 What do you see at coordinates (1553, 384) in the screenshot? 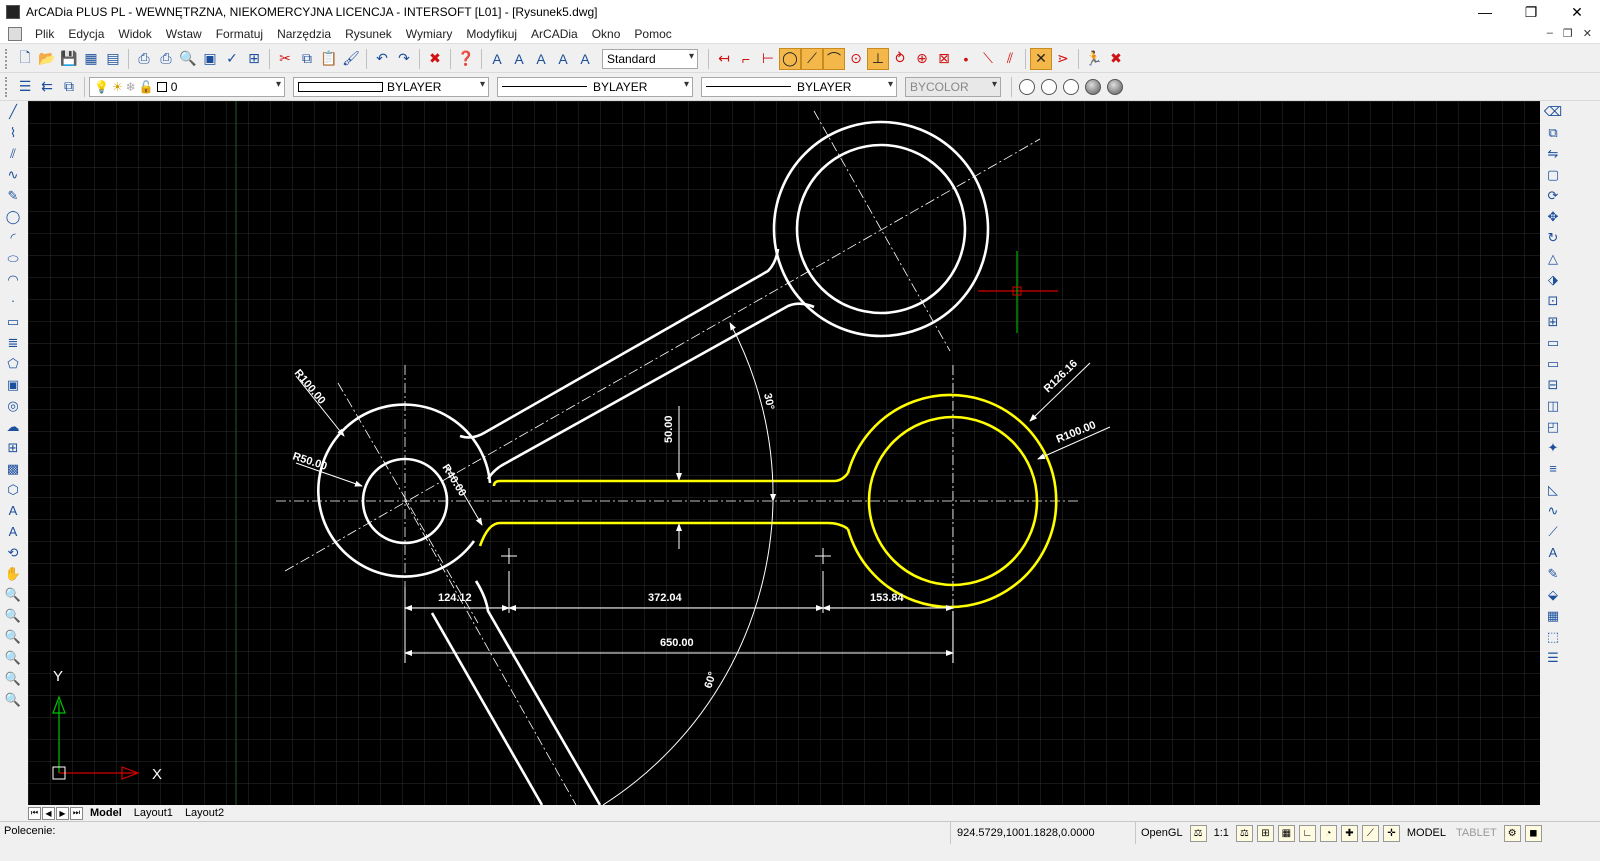
I see `join-icon: ⊟` at bounding box center [1553, 384].